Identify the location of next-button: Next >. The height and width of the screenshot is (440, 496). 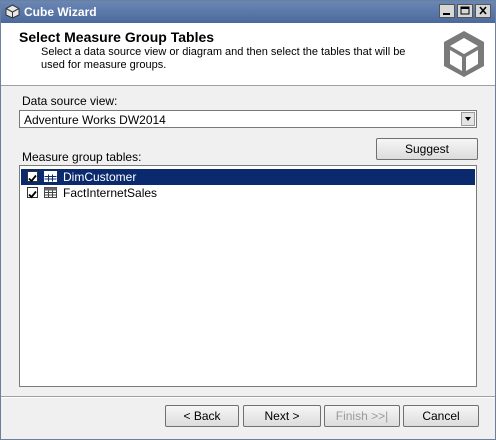
(282, 416).